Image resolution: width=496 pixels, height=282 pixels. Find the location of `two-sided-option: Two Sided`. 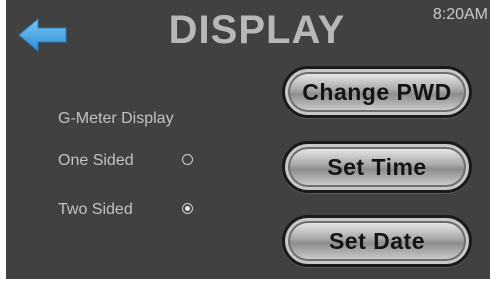

two-sided-option: Two Sided is located at coordinates (128, 211).